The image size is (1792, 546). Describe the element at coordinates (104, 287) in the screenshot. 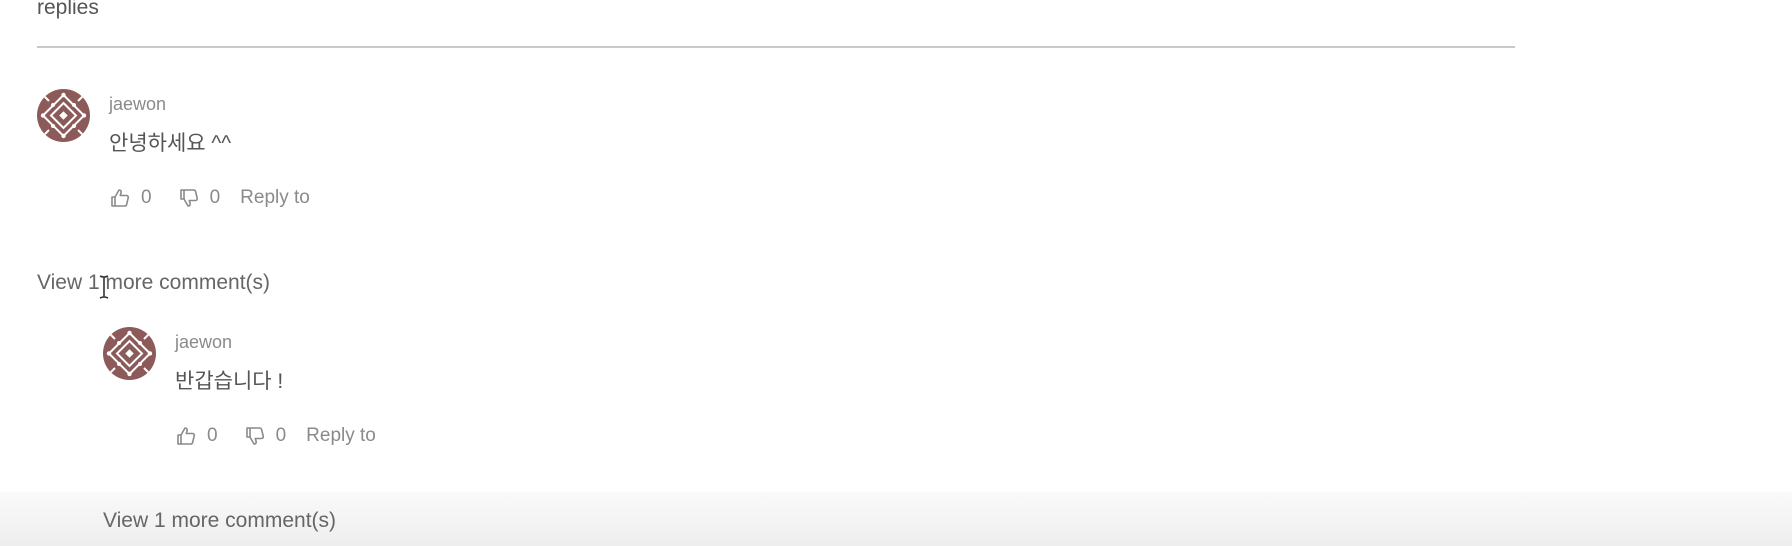

I see `text-cursor-icon` at that location.